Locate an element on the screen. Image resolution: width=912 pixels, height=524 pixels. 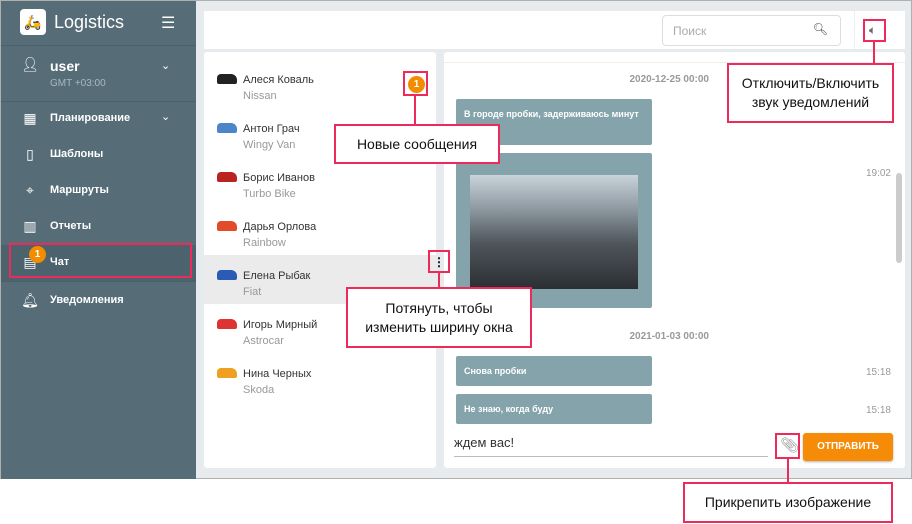
brand-name: Logistics is located at coordinates (89, 22).